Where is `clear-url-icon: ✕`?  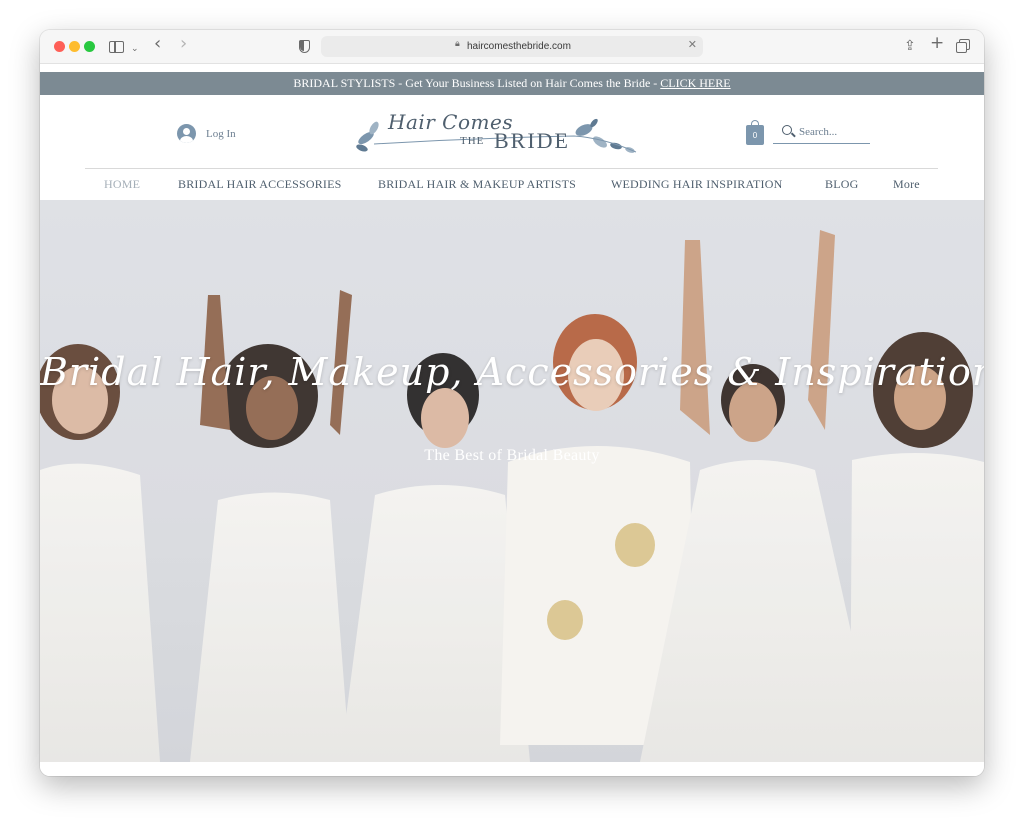
clear-url-icon: ✕ is located at coordinates (692, 44).